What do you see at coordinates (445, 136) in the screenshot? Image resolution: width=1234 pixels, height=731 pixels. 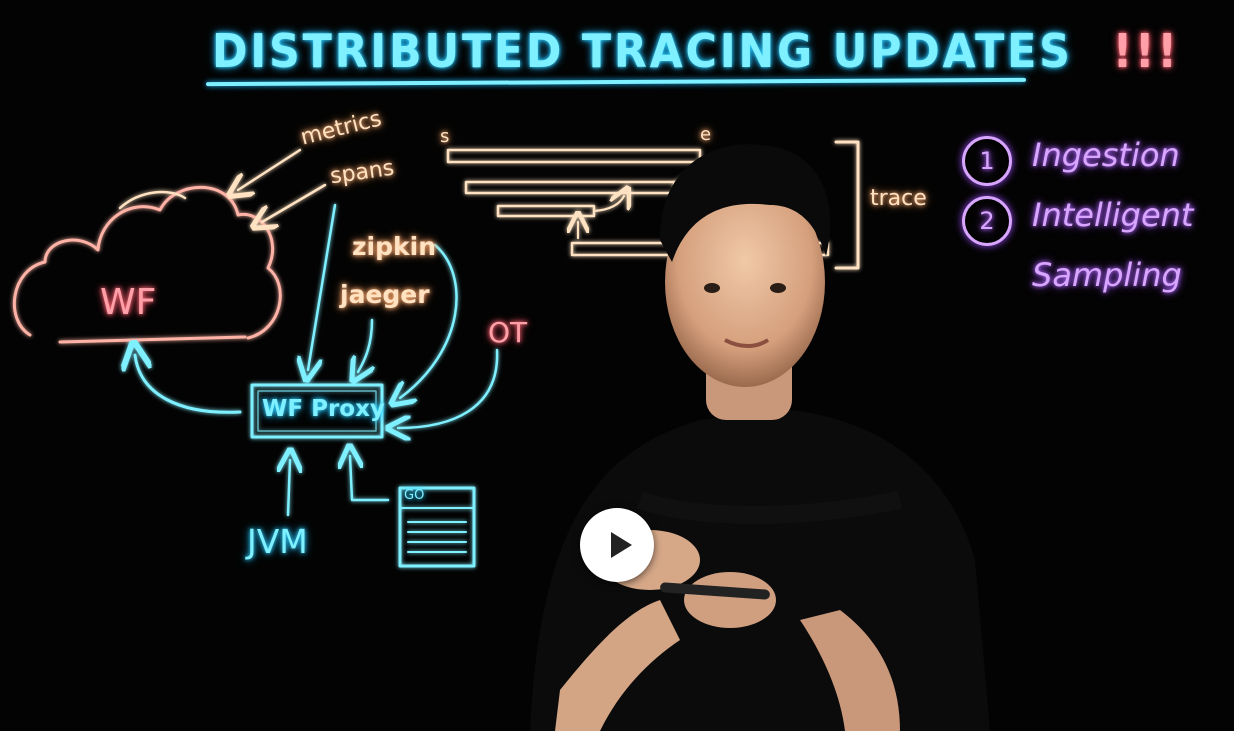 I see `span-start-label: s` at bounding box center [445, 136].